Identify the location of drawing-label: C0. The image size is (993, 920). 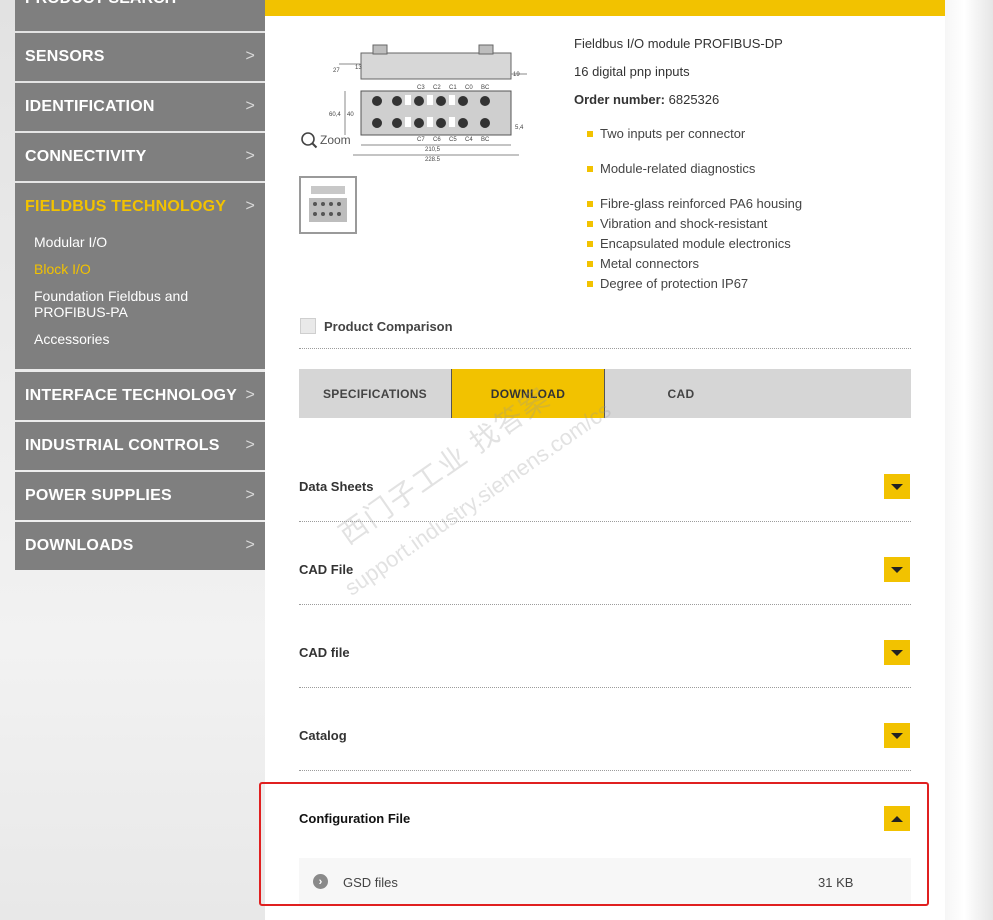
(469, 88).